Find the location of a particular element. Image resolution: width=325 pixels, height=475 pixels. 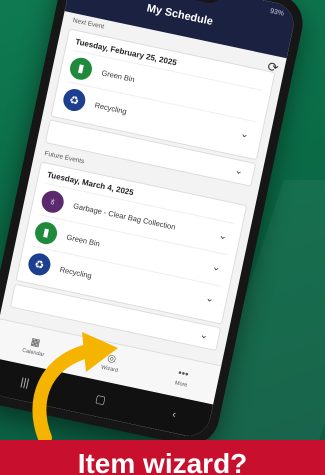

refresh-icon: ⟳ is located at coordinates (273, 68).